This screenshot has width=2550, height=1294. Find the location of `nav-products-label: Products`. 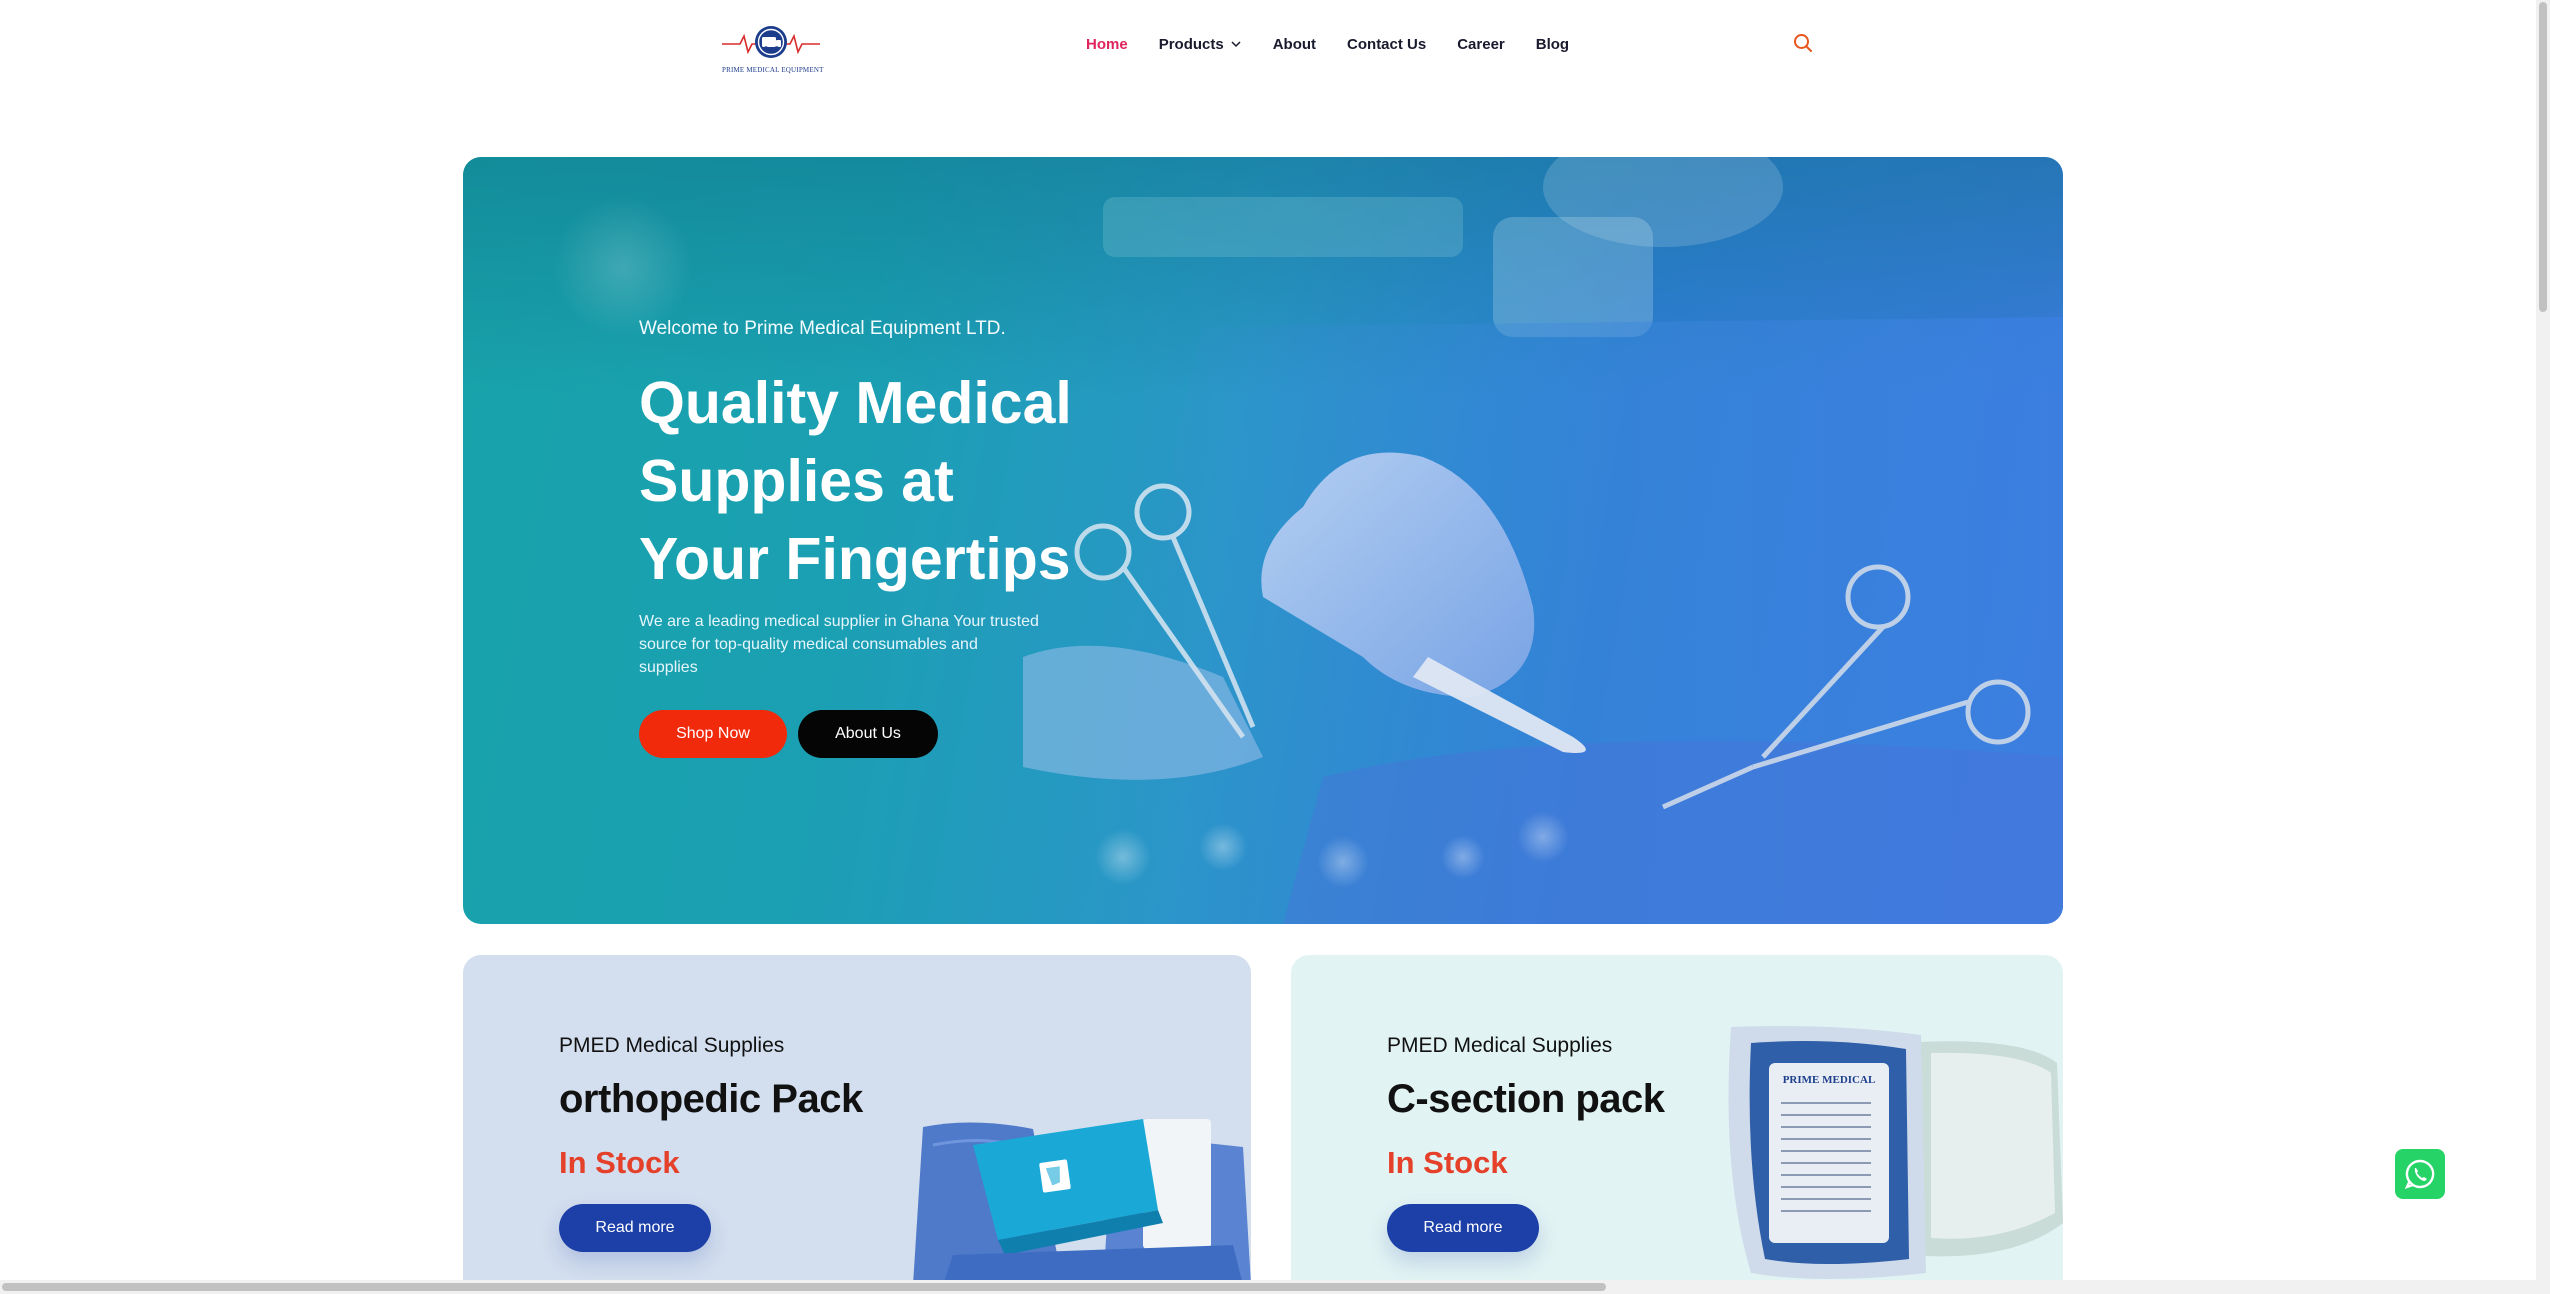

nav-products-label: Products is located at coordinates (1191, 44).